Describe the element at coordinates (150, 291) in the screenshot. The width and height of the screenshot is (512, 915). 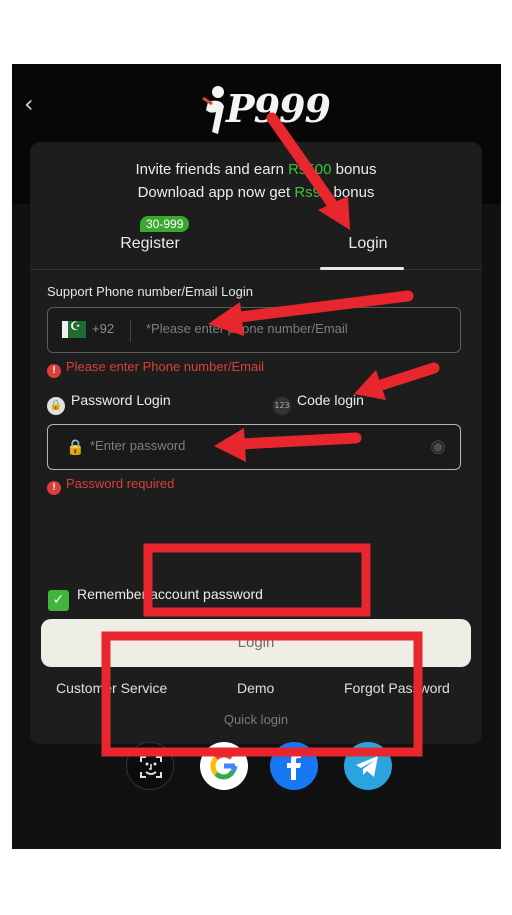
I see `phone-field-label: Support Phone number/Email Login` at that location.